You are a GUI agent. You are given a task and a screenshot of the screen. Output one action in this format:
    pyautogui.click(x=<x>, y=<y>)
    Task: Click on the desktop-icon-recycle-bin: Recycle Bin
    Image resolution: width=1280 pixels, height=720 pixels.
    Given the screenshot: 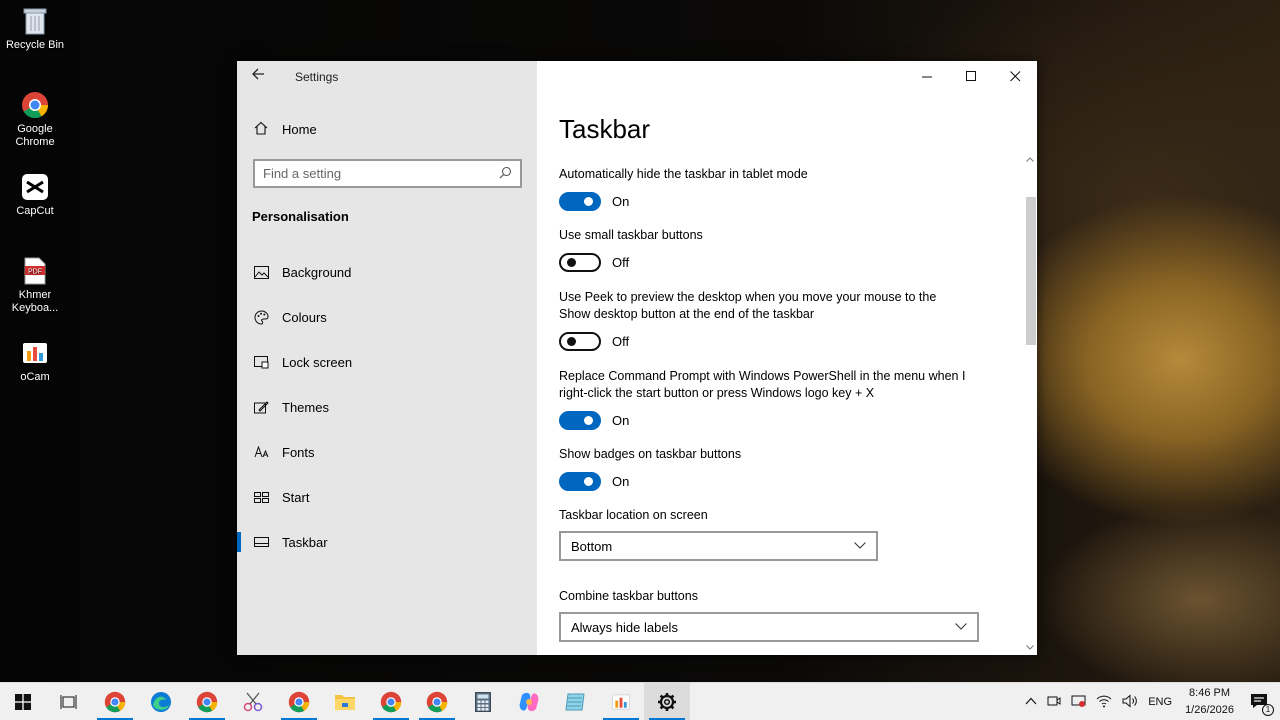 What is the action you would take?
    pyautogui.click(x=35, y=29)
    